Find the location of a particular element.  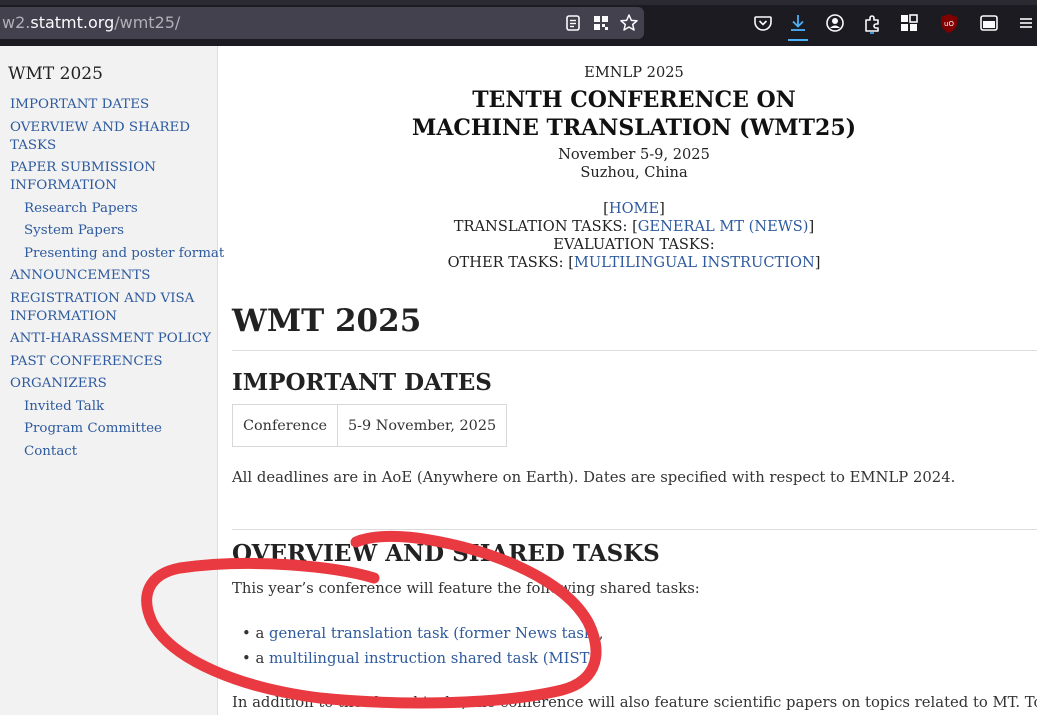

bookmark-star-icon is located at coordinates (629, 23).